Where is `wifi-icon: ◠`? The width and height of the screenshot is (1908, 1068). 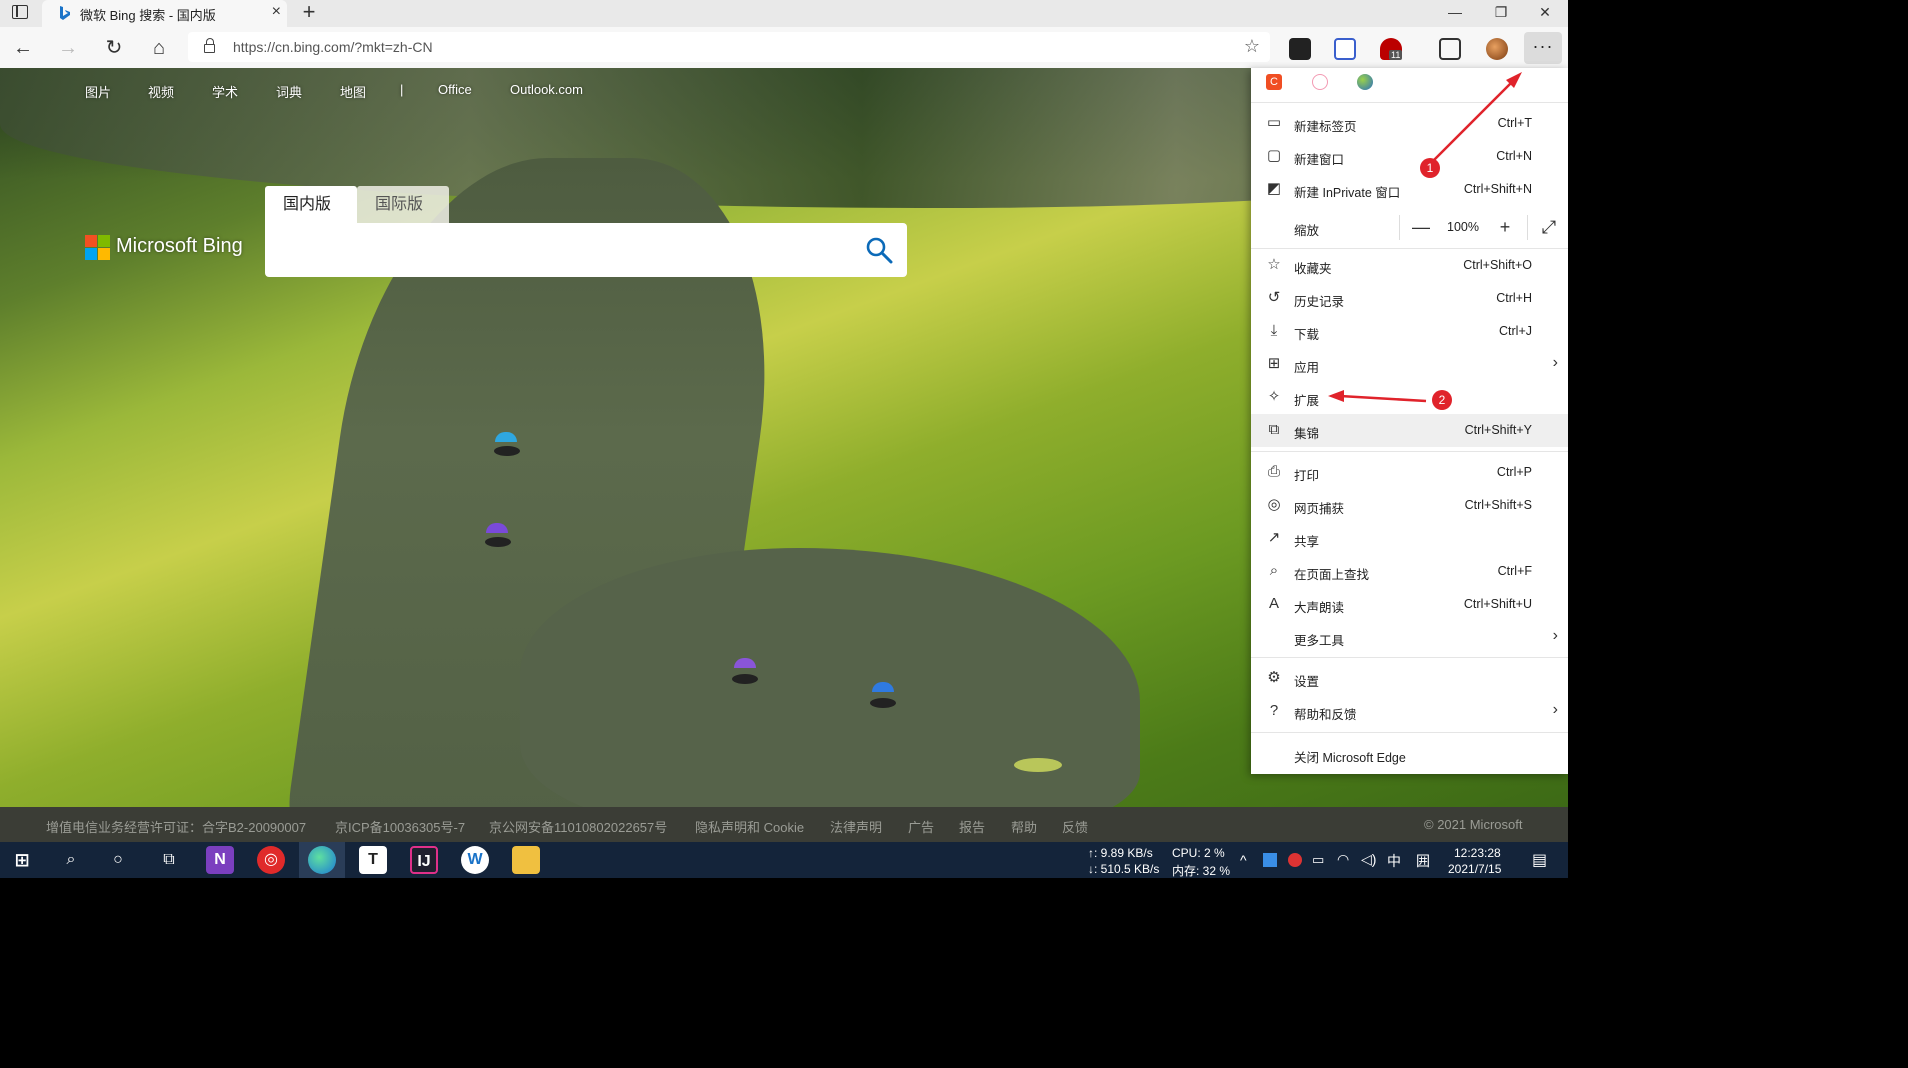
wifi-icon: ◠ is located at coordinates (1343, 859).